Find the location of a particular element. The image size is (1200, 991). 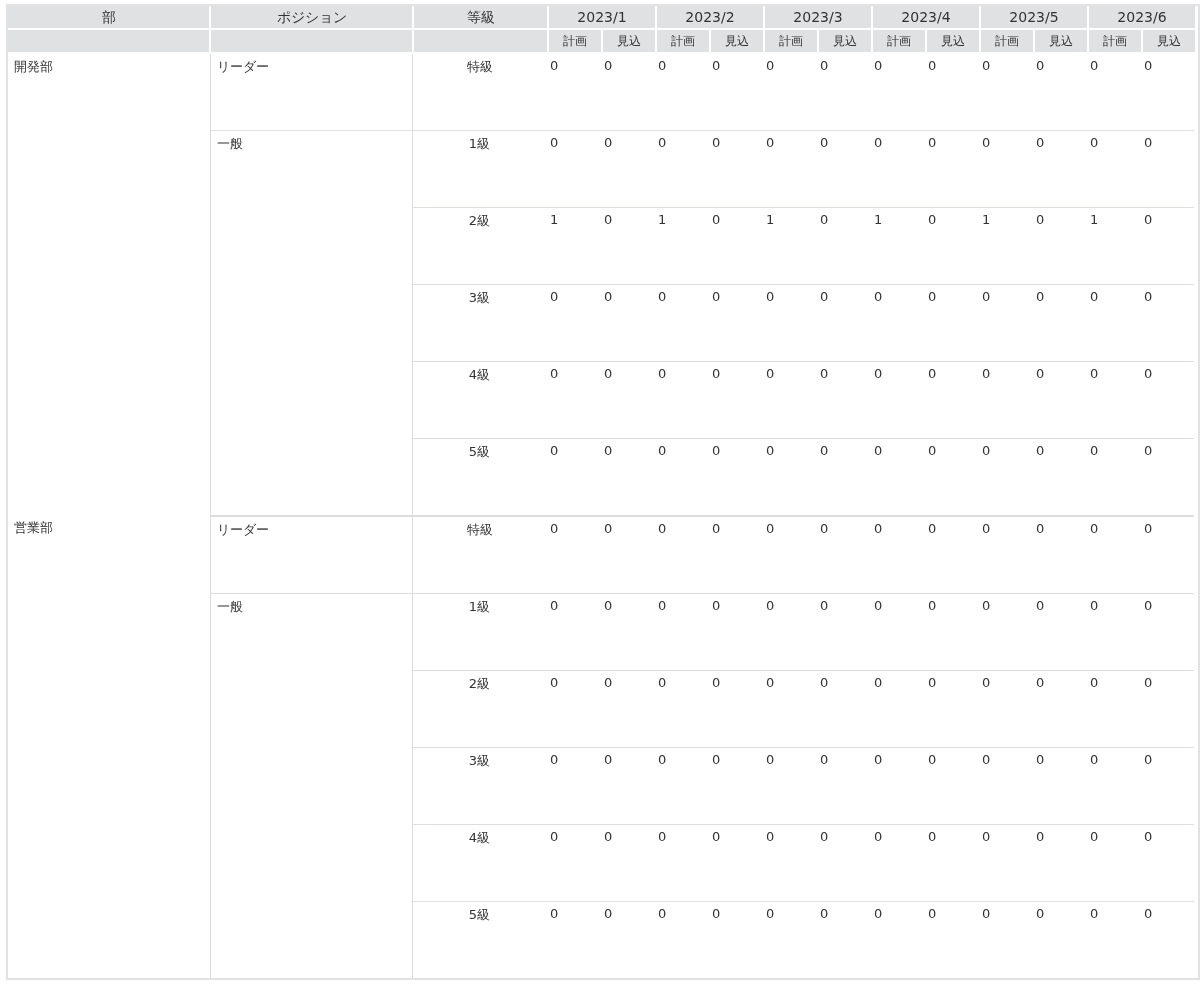

column-header: 部 is located at coordinates (108, 17).